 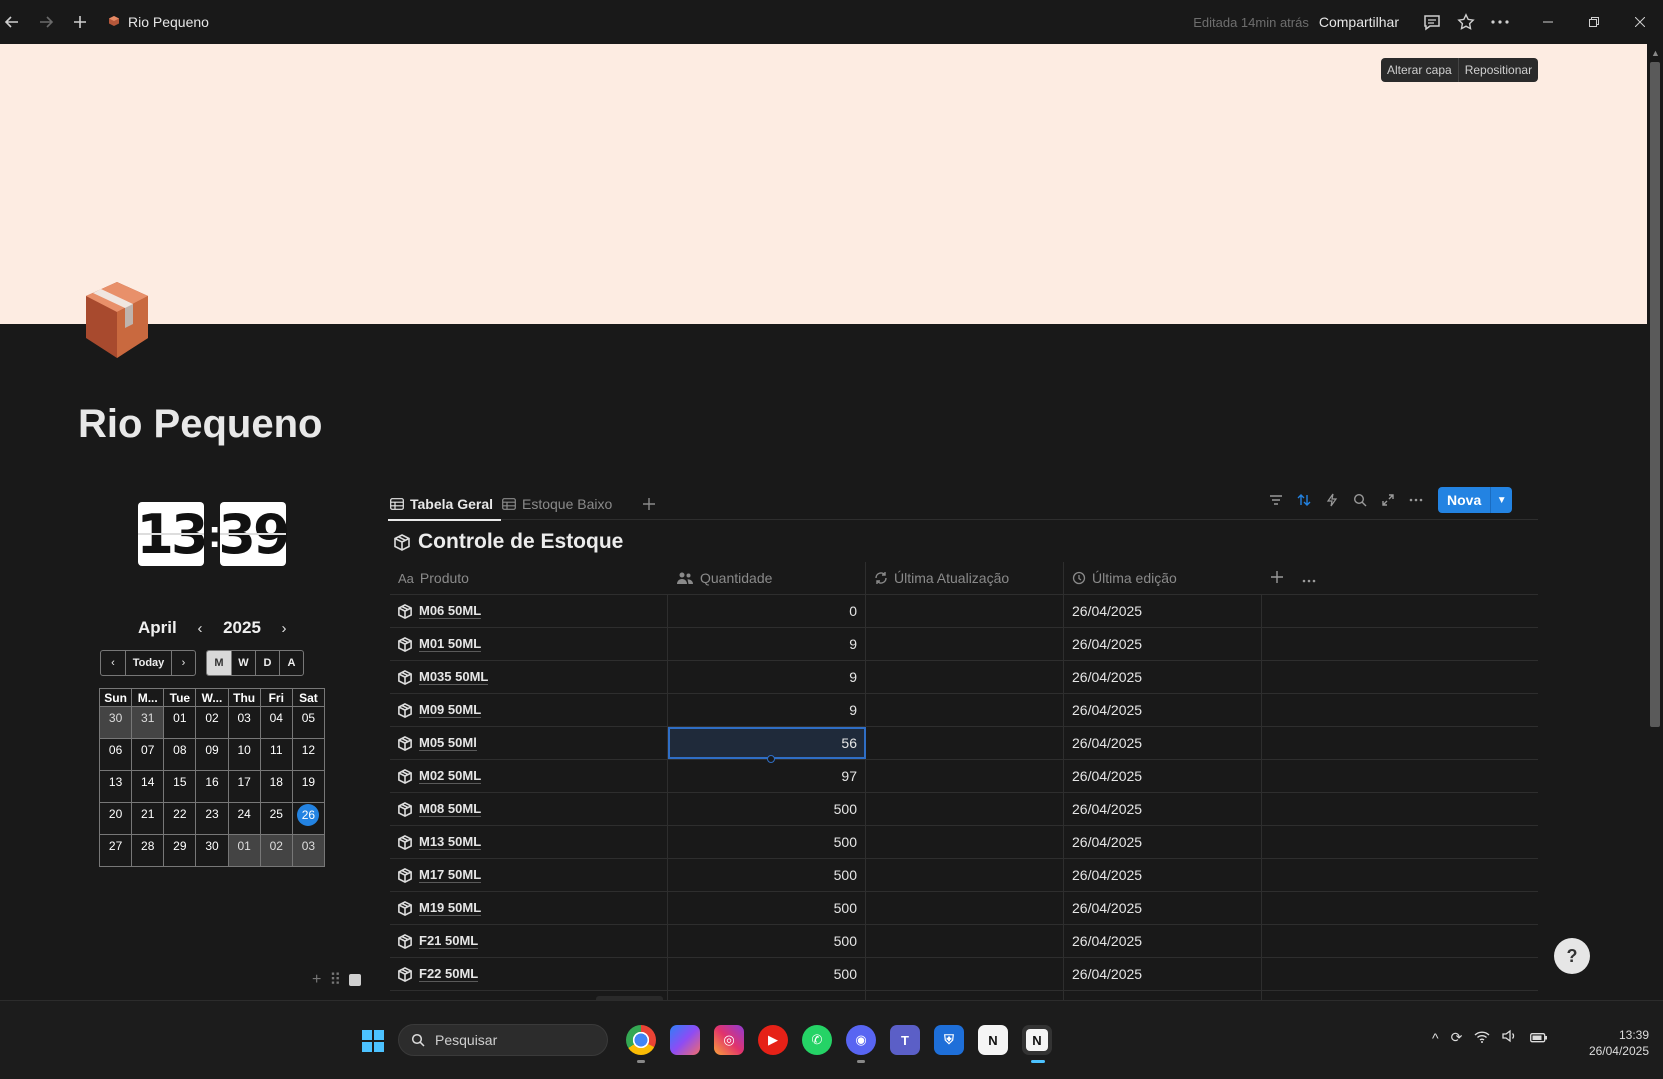 I want to click on windows-start-icon, so click(x=373, y=1041).